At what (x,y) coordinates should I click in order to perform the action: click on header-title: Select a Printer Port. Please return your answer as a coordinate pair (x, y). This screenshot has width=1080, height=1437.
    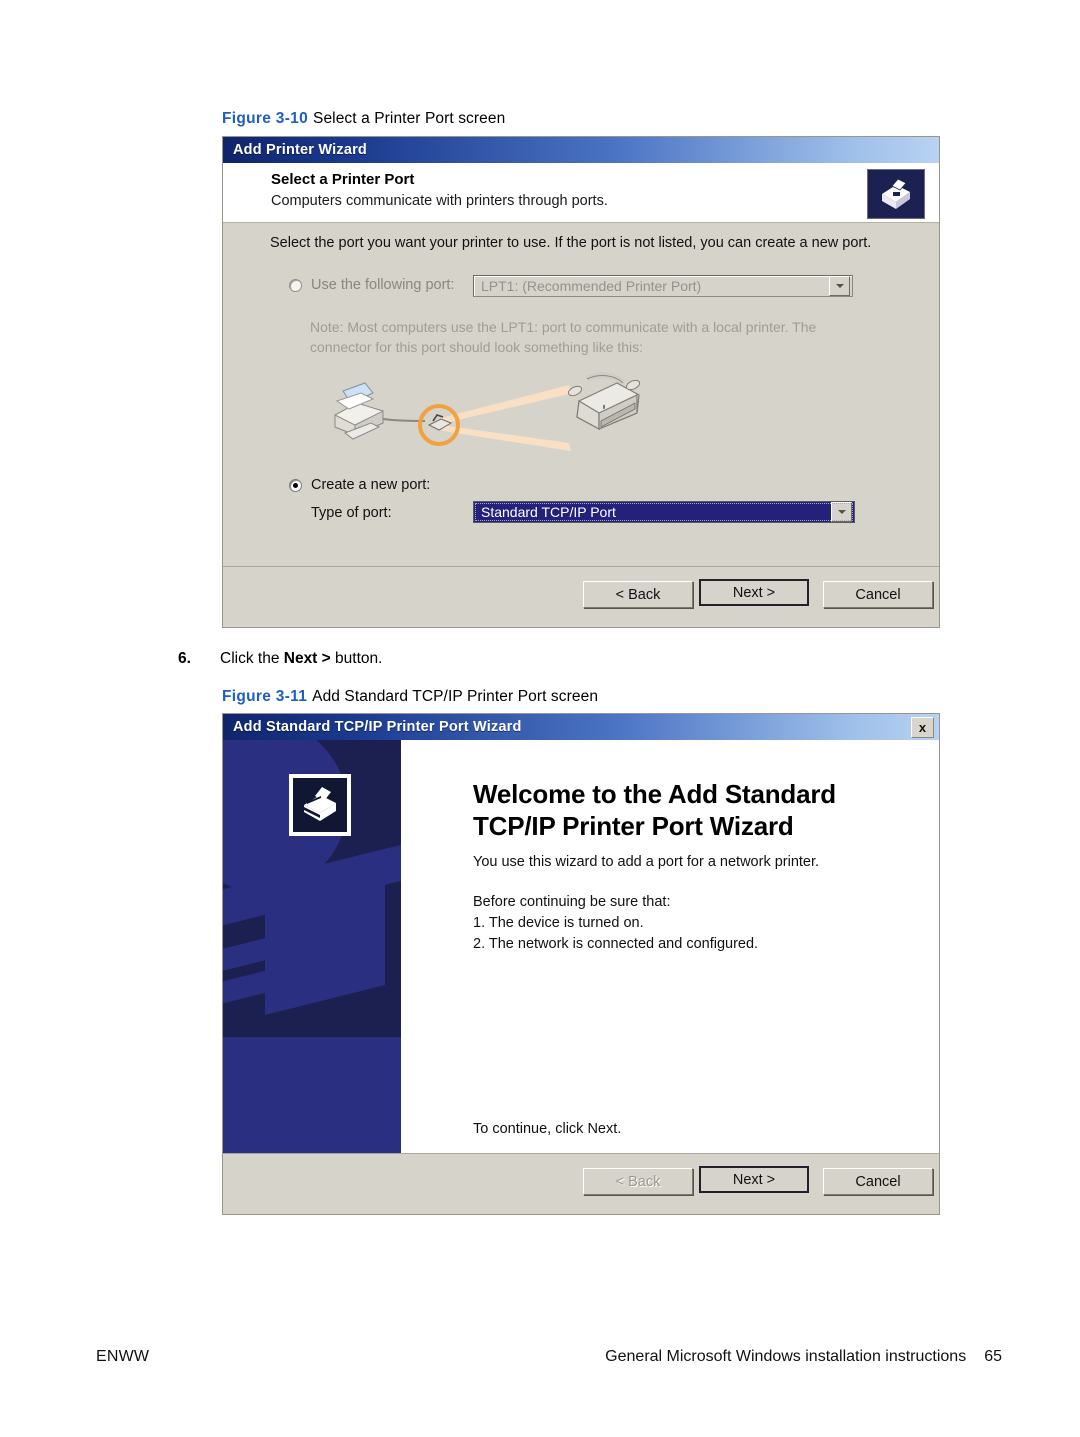
    Looking at the image, I should click on (343, 179).